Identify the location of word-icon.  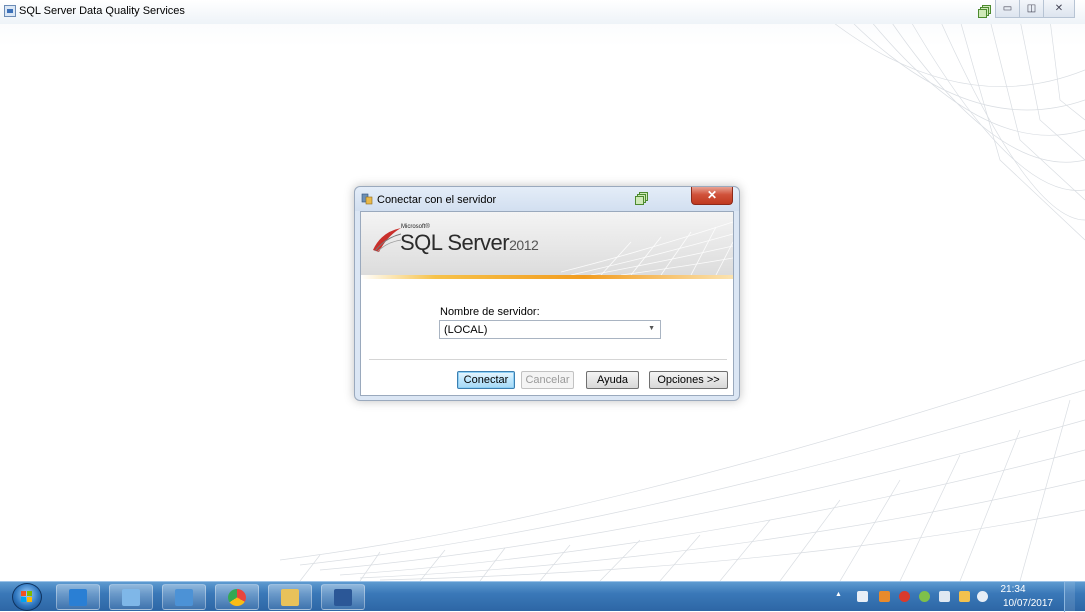
(343, 597).